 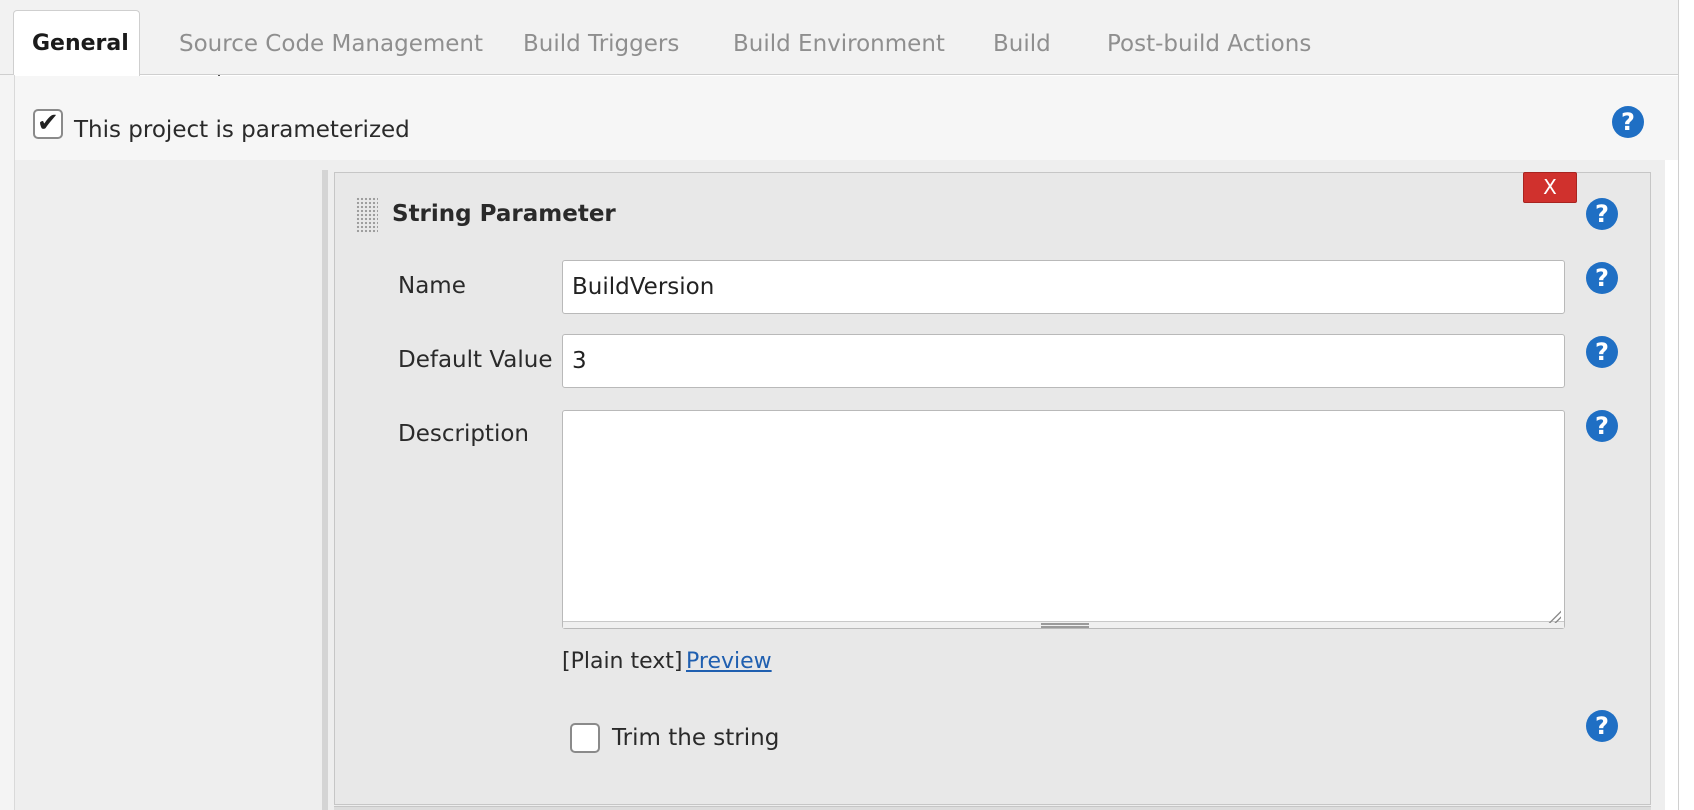 I want to click on parameterized-label: This project is parameterized, so click(x=242, y=130).